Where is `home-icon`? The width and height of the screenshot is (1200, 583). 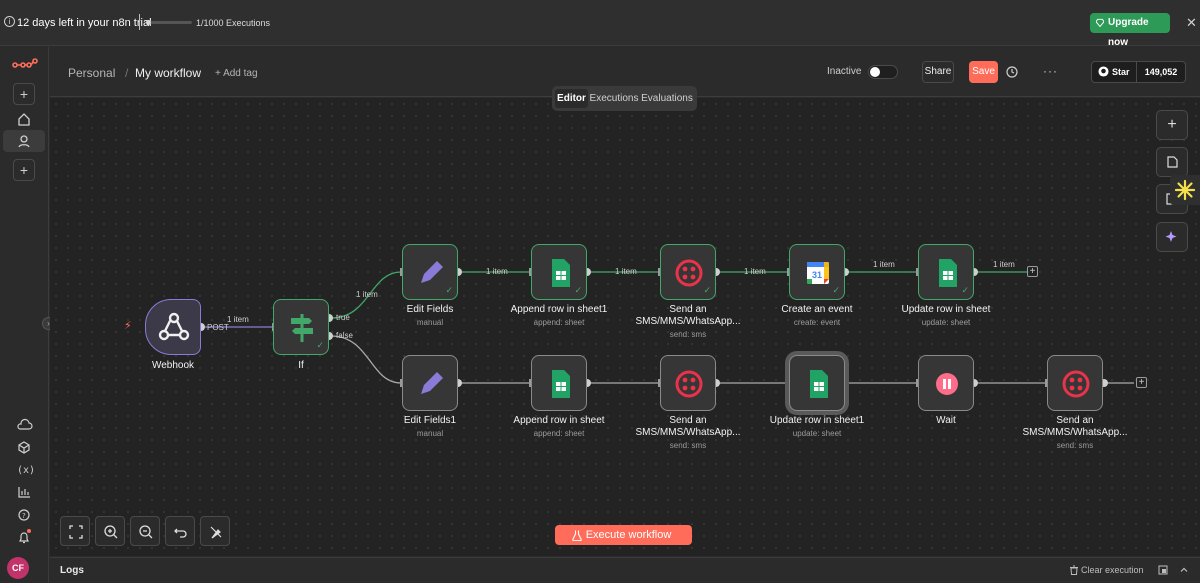
home-icon is located at coordinates (24, 119).